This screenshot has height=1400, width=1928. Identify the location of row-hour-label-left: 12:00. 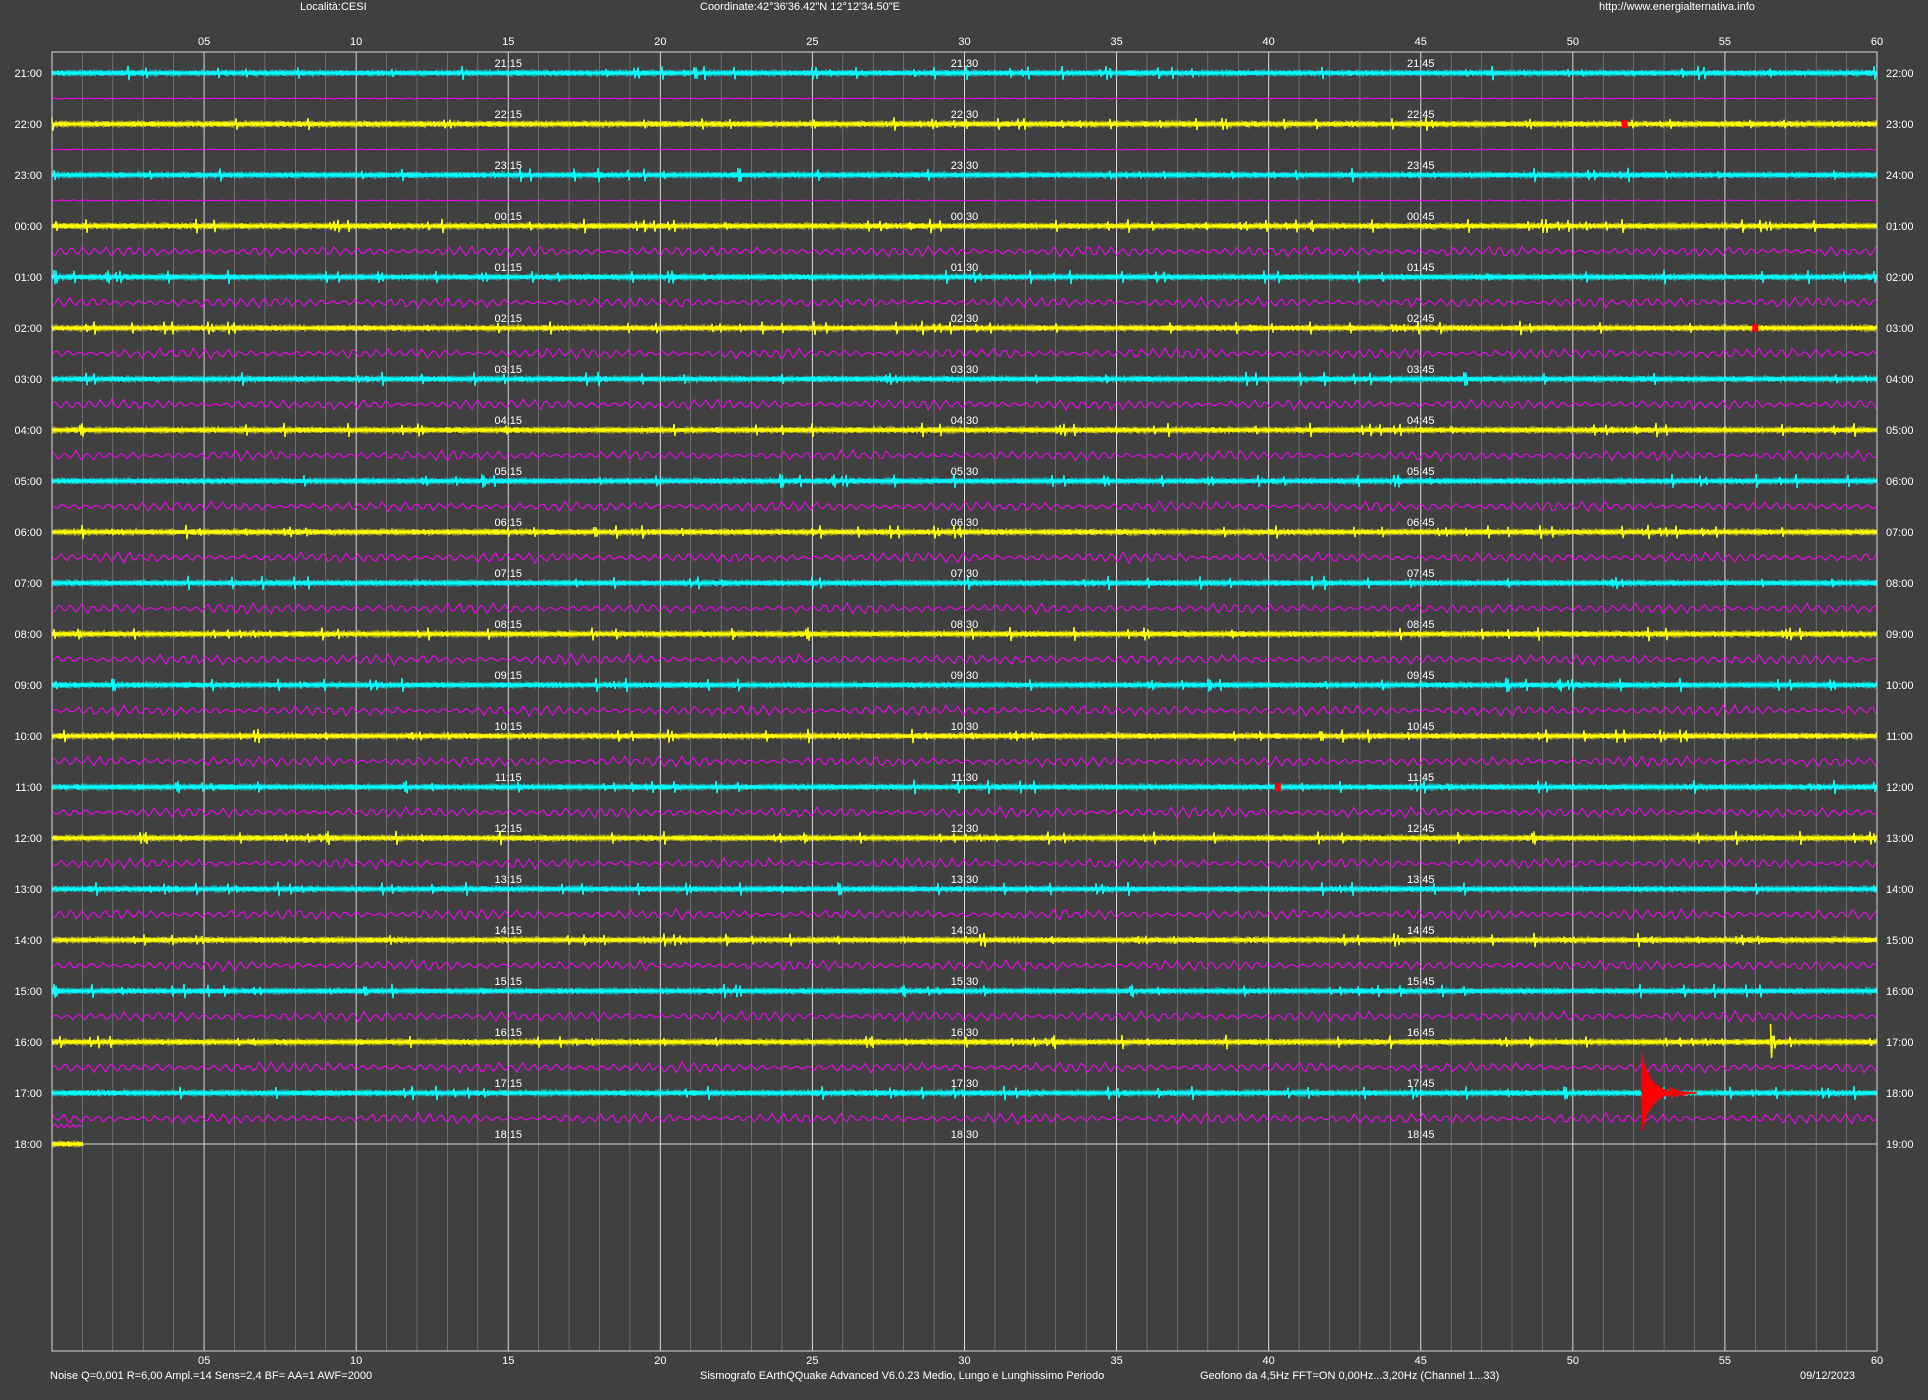
(28, 839).